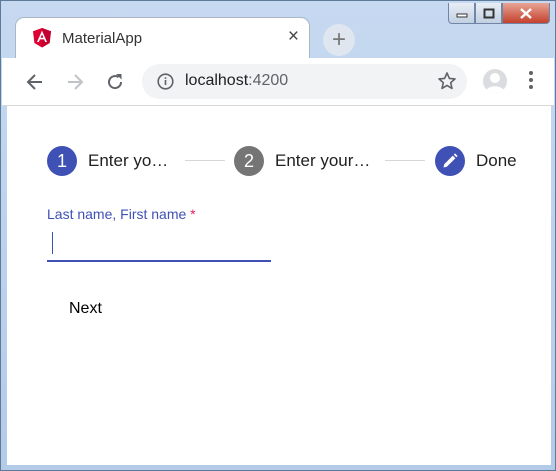 This screenshot has height=471, width=556. I want to click on next-button: Next, so click(85, 309).